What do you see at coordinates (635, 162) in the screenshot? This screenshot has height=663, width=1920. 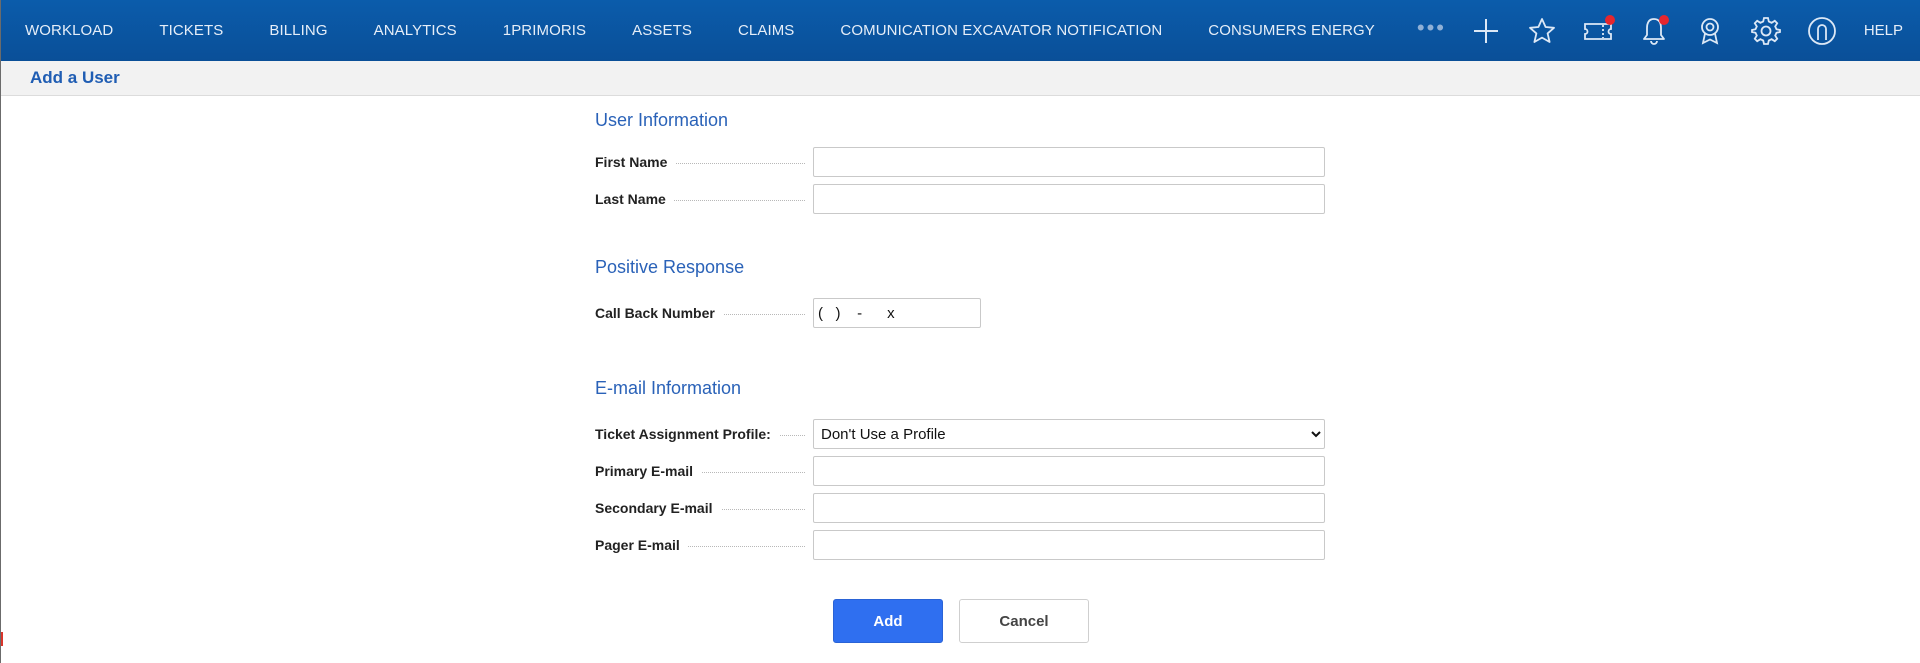 I see `first-name-label: First Name` at bounding box center [635, 162].